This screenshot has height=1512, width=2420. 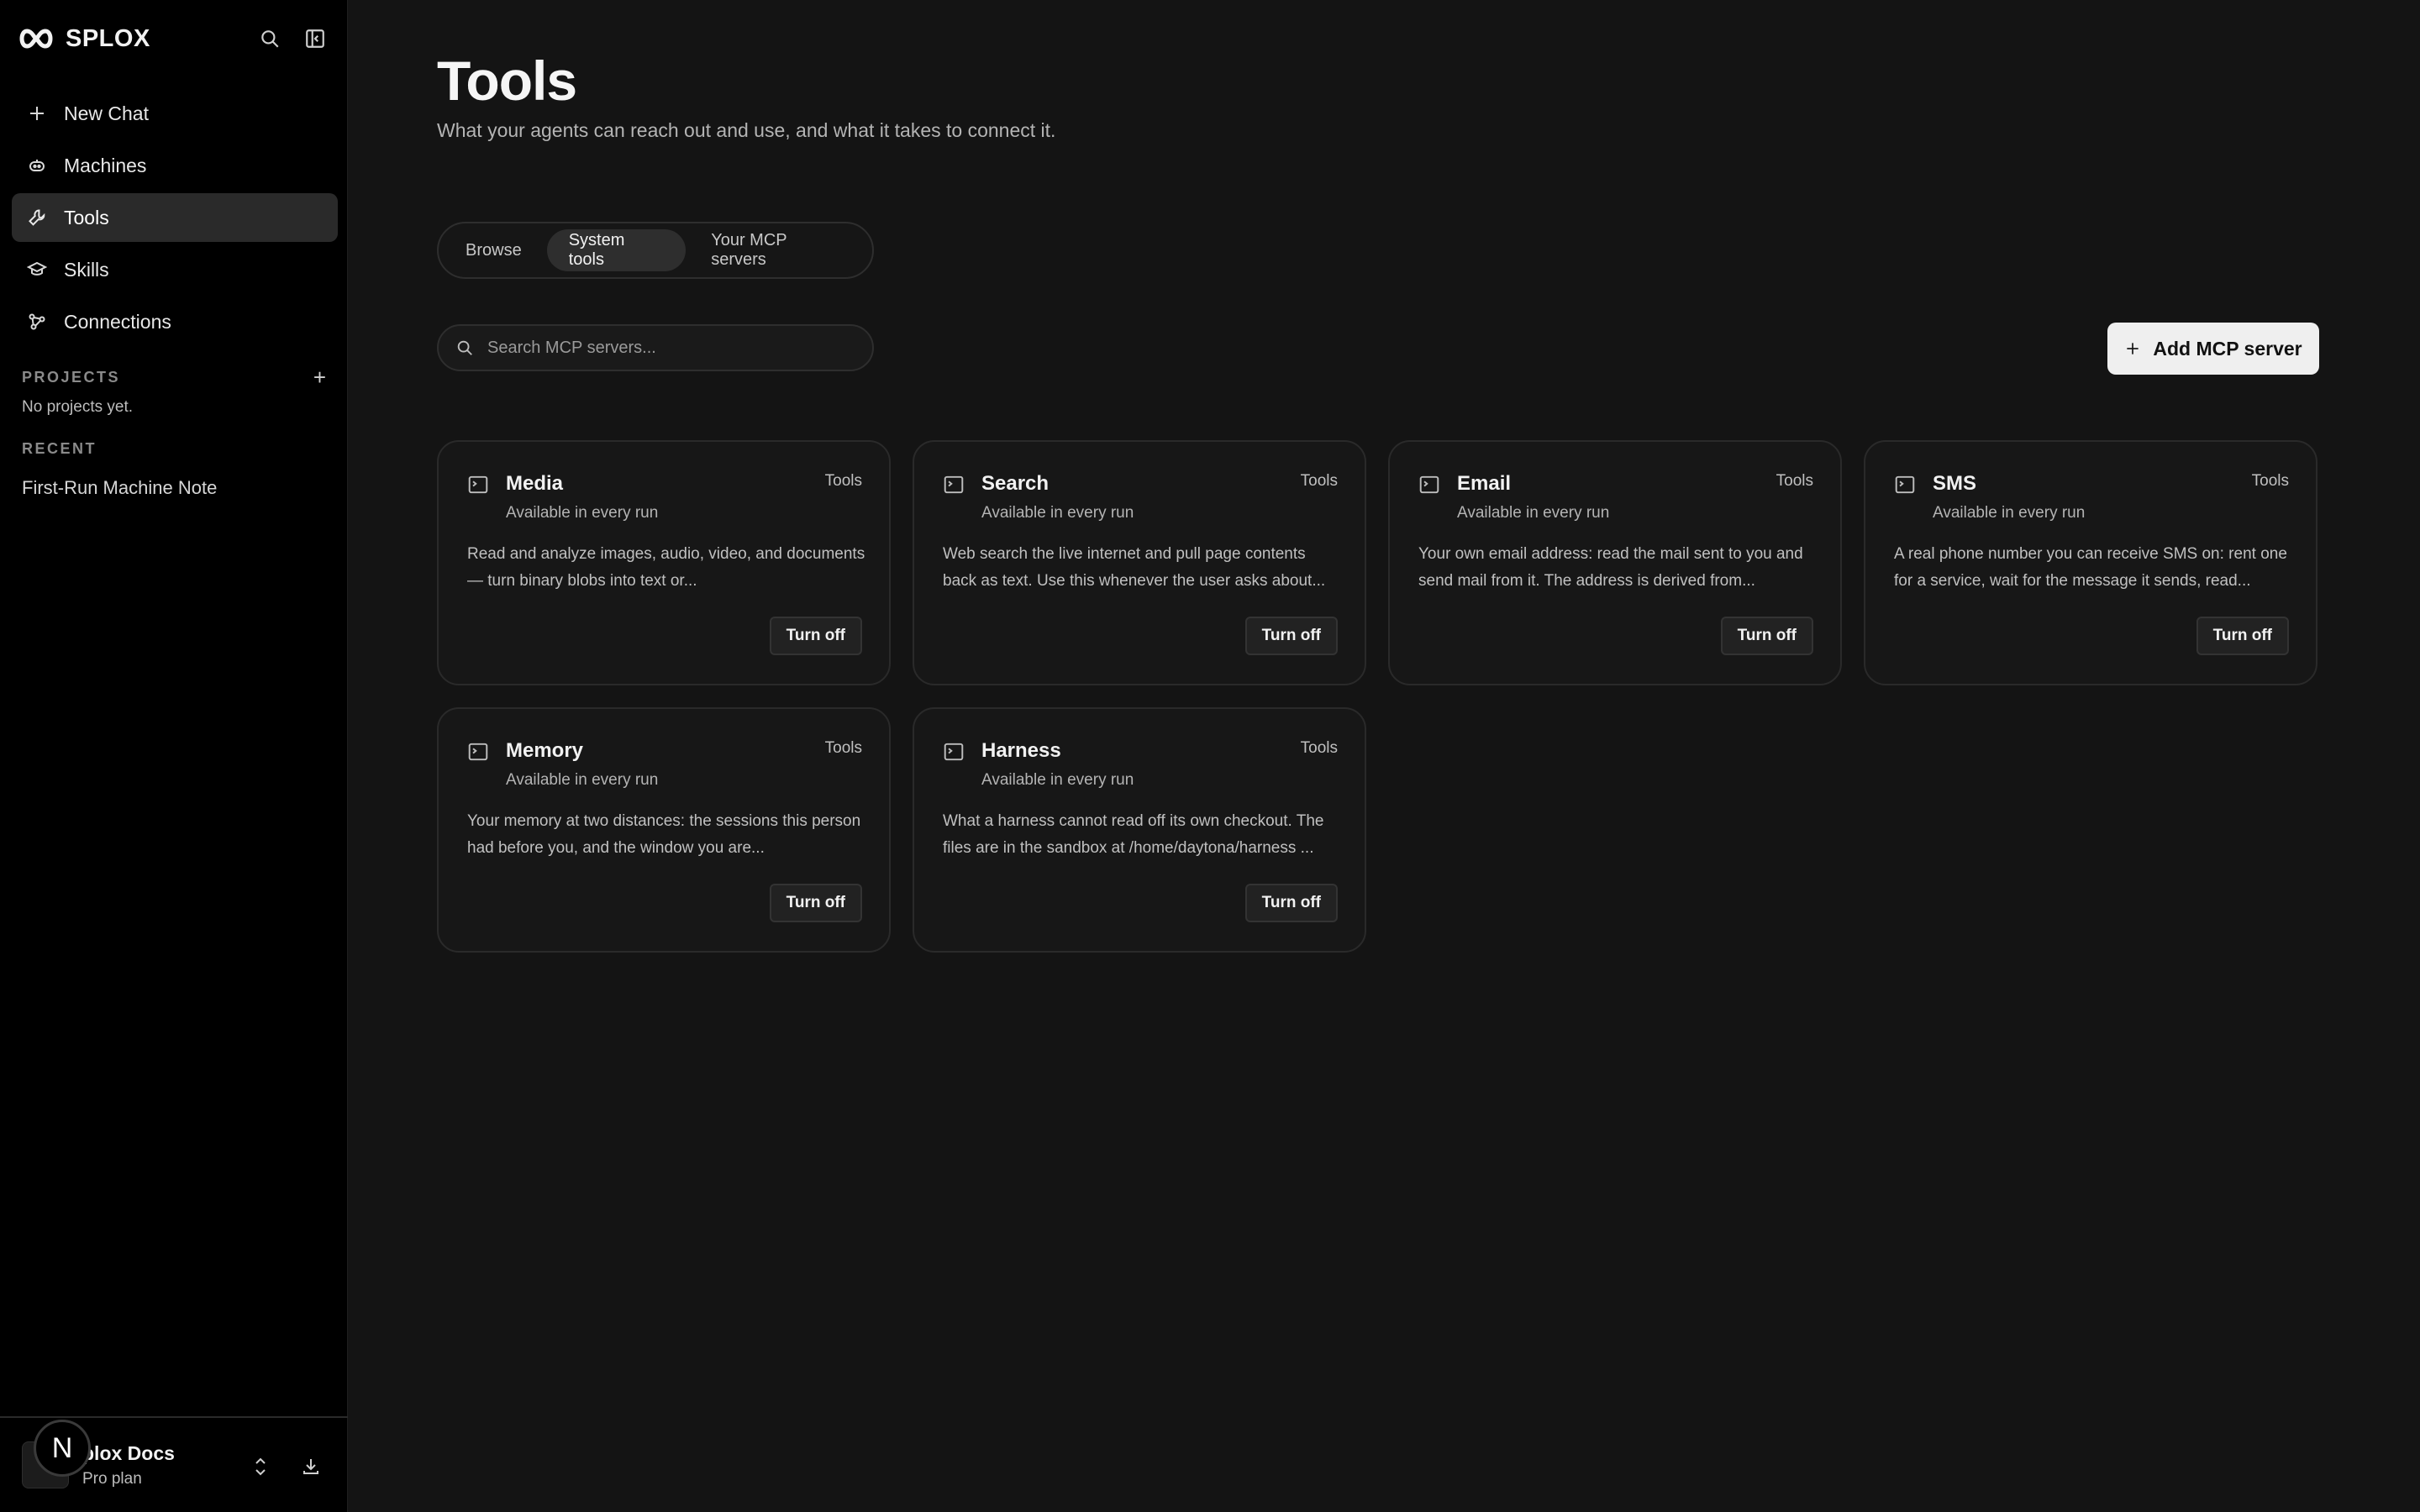 What do you see at coordinates (535, 483) in the screenshot?
I see `tool-card-title: Media` at bounding box center [535, 483].